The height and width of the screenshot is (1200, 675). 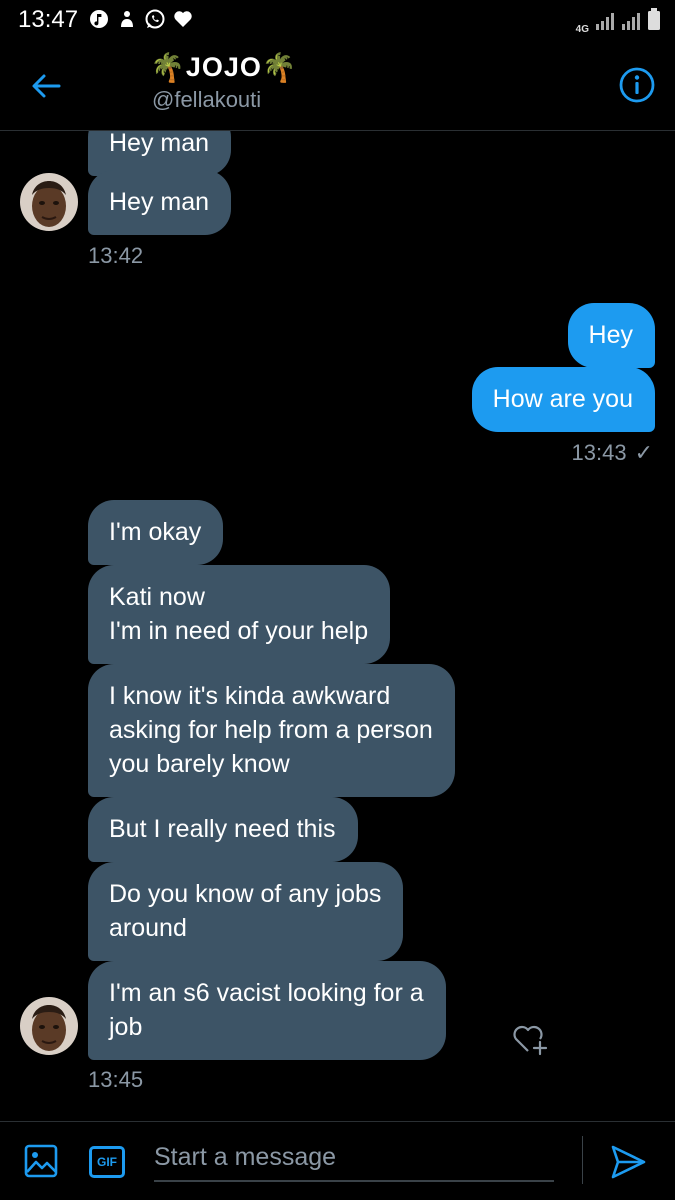 I want to click on message-bubble-sent: How are you, so click(x=563, y=399).